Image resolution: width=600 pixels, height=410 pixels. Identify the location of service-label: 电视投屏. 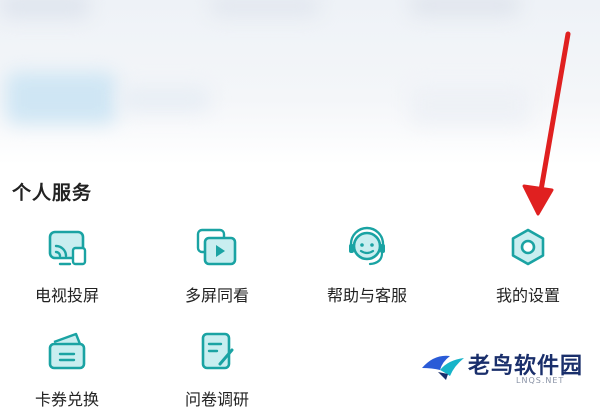
(66, 295).